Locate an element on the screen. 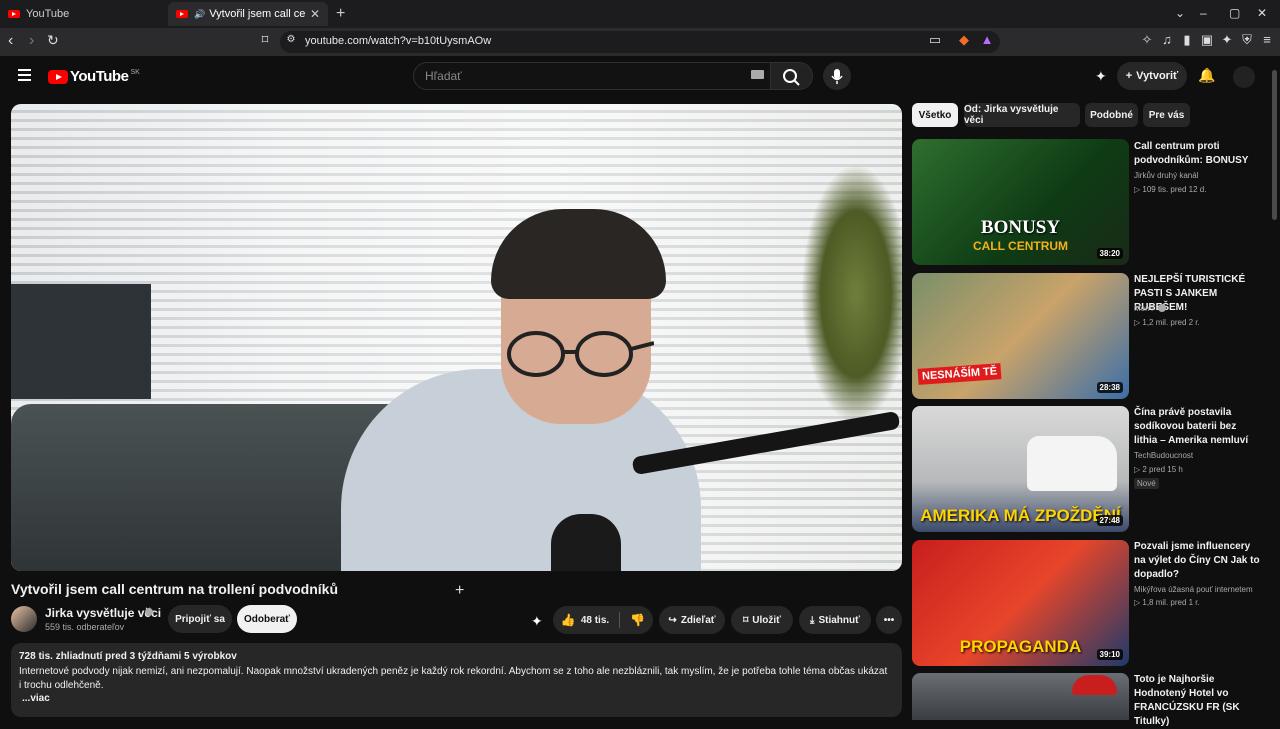 The image size is (1280, 729). like-dislike-group: 👍 48 tis. 👎 is located at coordinates (603, 620).